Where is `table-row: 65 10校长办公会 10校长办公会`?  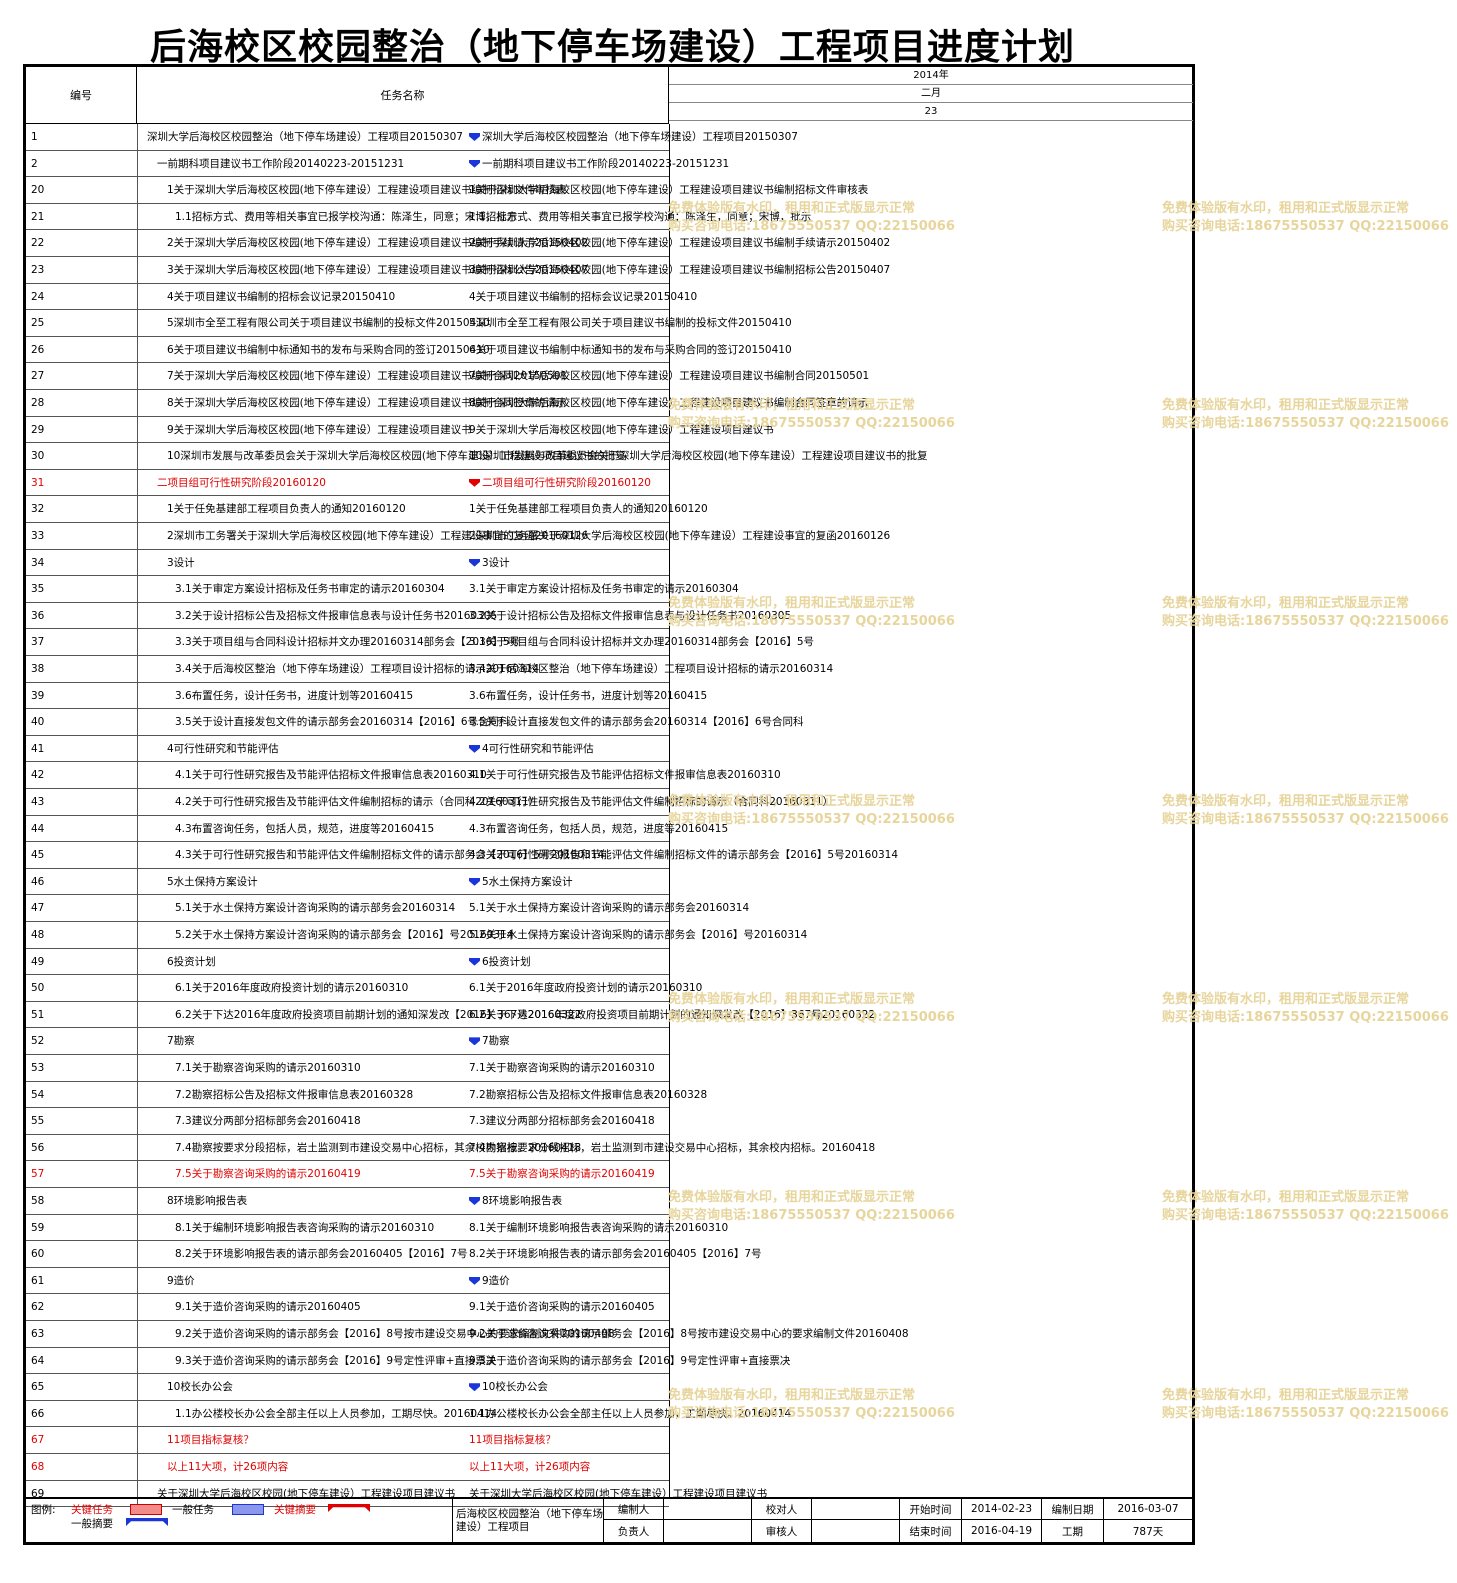
table-row: 65 10校长办公会 10校长办公会 is located at coordinates (347, 1387).